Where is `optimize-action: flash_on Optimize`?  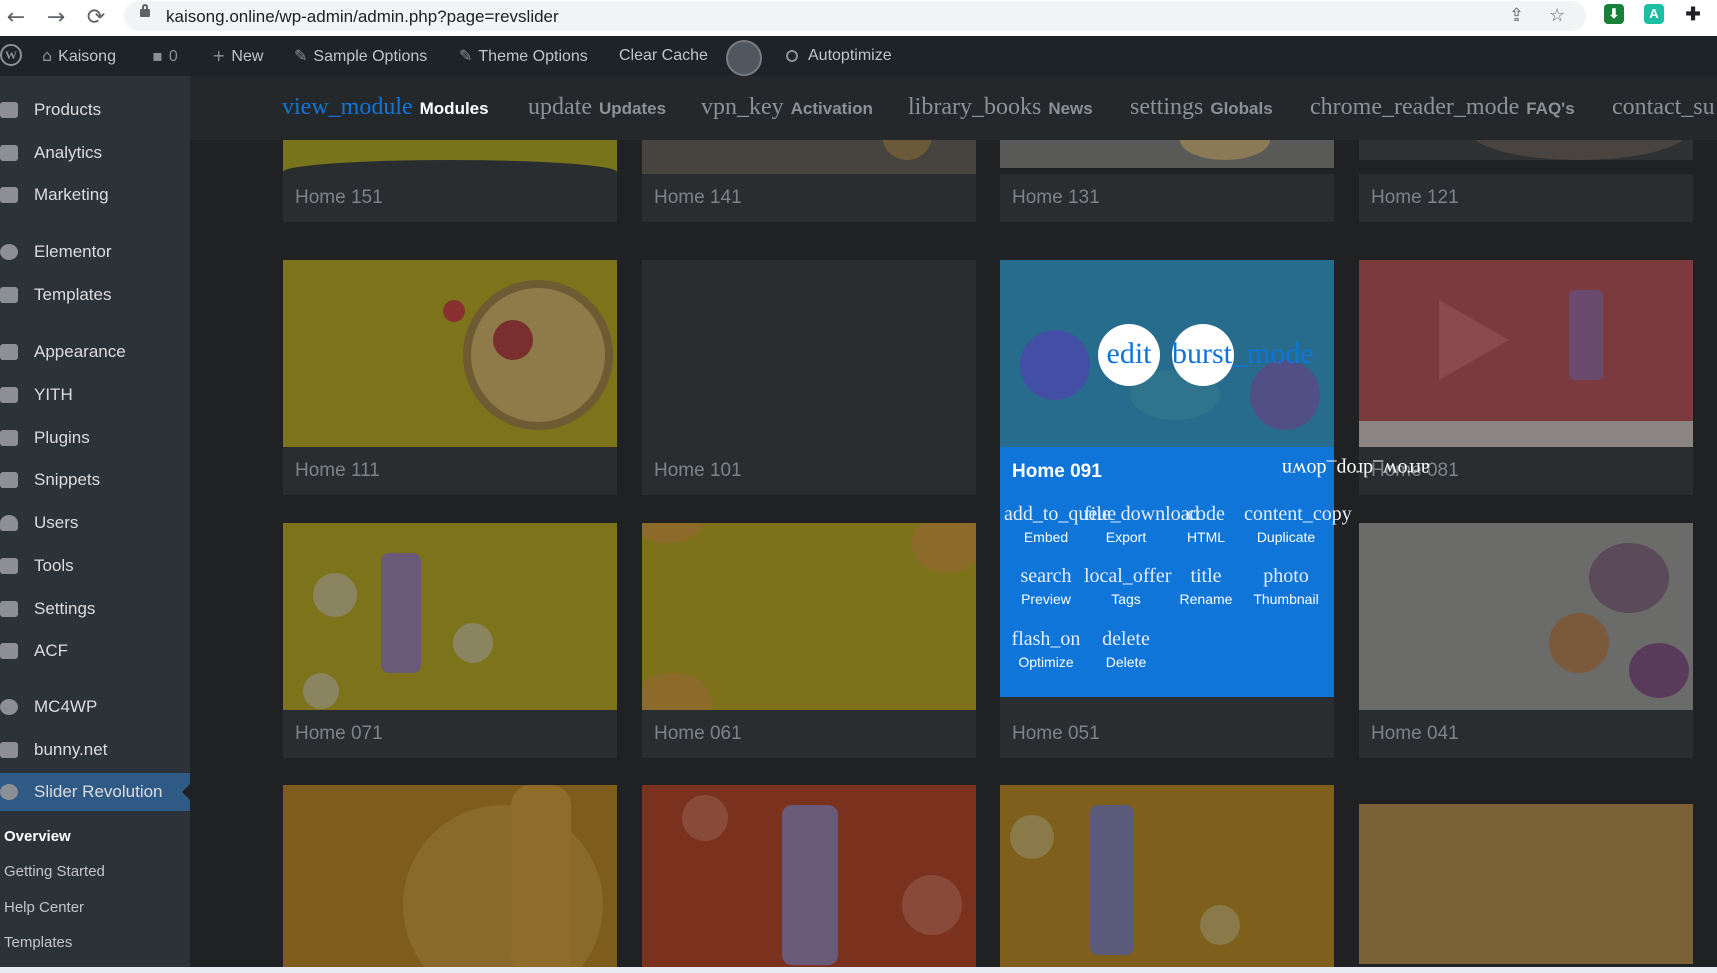
optimize-action: flash_on Optimize is located at coordinates (1046, 649).